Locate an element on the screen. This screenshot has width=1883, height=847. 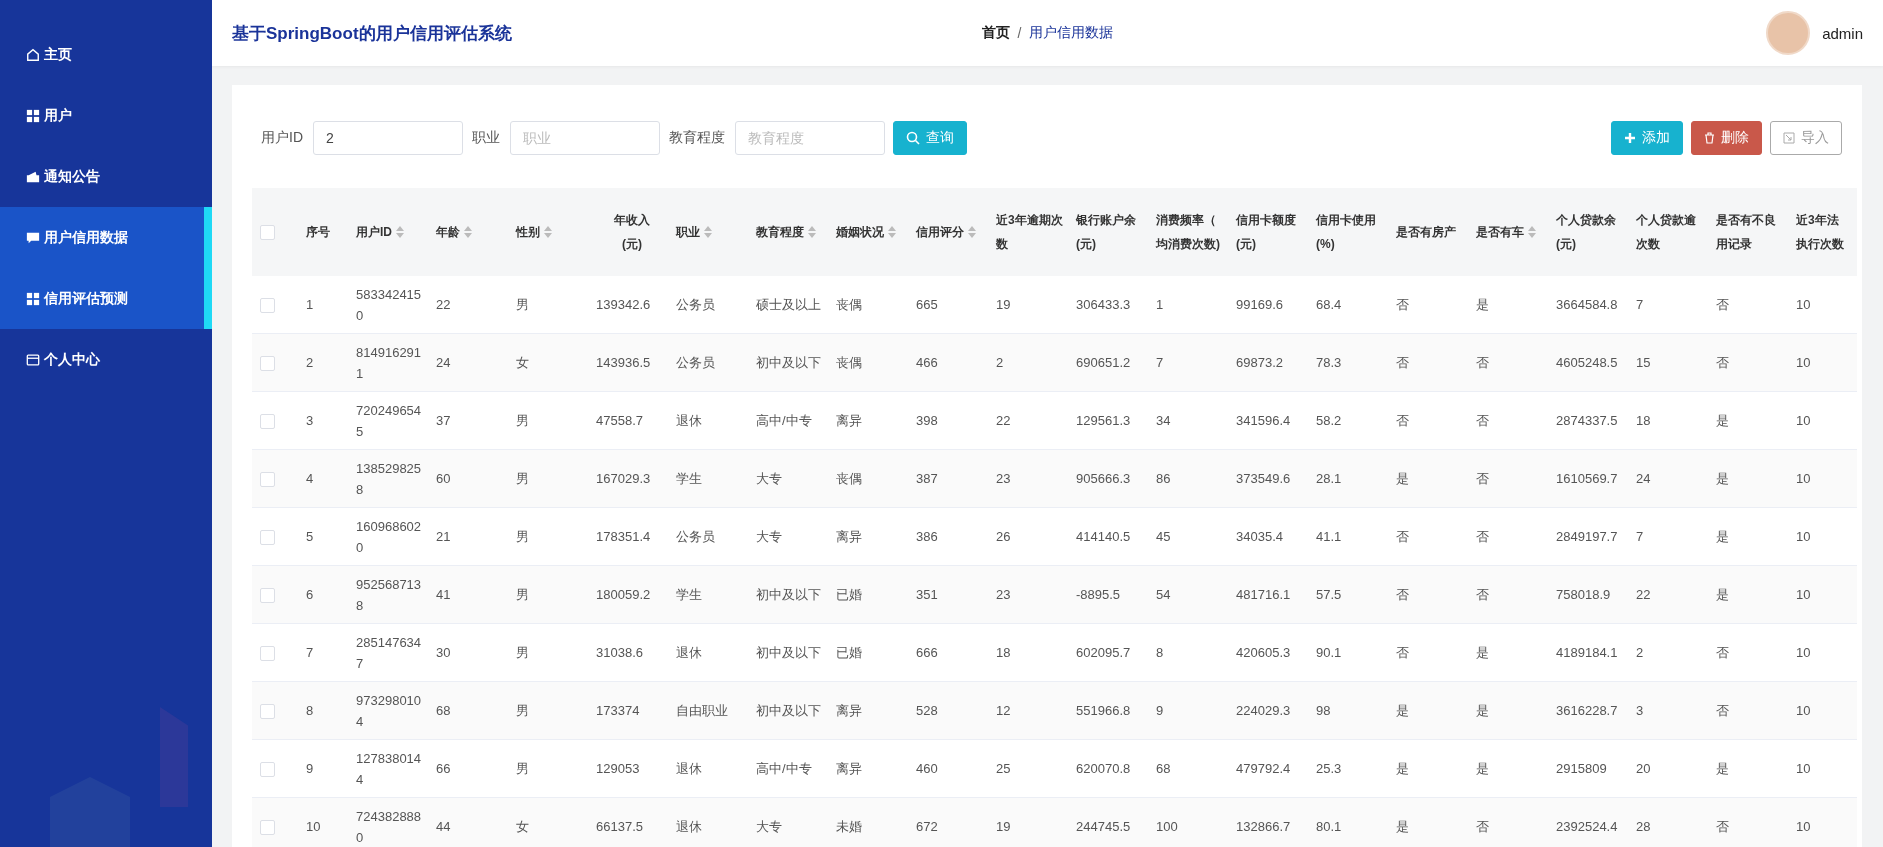
sidebar-item: 通知公告 is located at coordinates (106, 176).